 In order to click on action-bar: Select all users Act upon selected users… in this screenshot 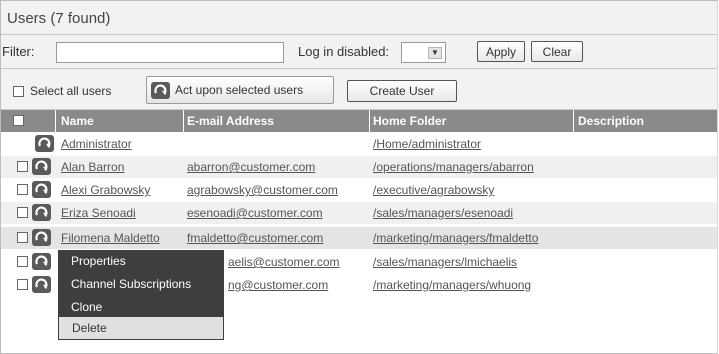, I will do `click(359, 89)`.